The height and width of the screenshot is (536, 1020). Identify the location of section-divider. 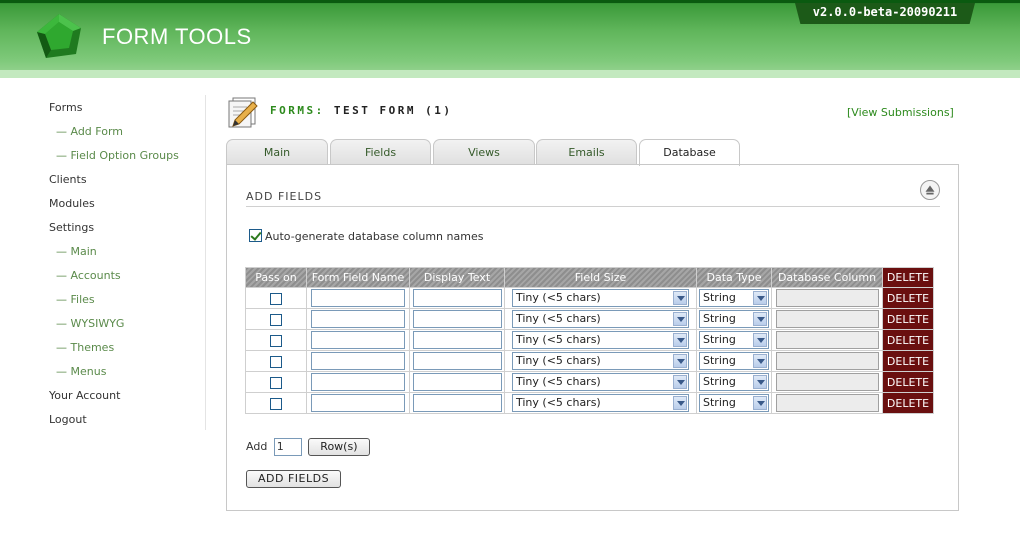
(593, 206).